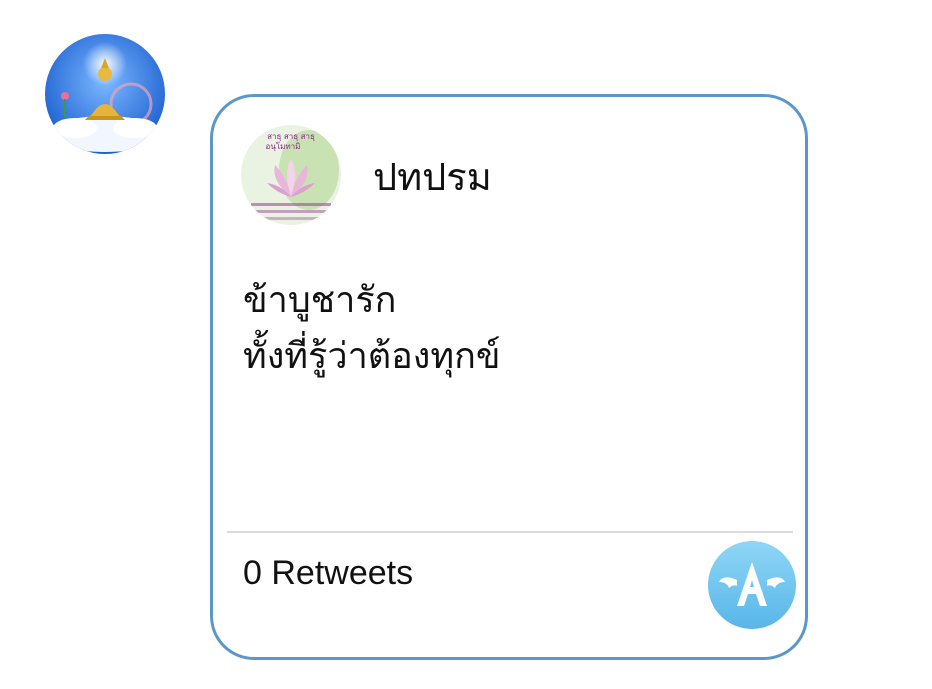  I want to click on tweet-text-line-2: ทั้งที่รู้ว่าต้องทุกข์, so click(372, 356).